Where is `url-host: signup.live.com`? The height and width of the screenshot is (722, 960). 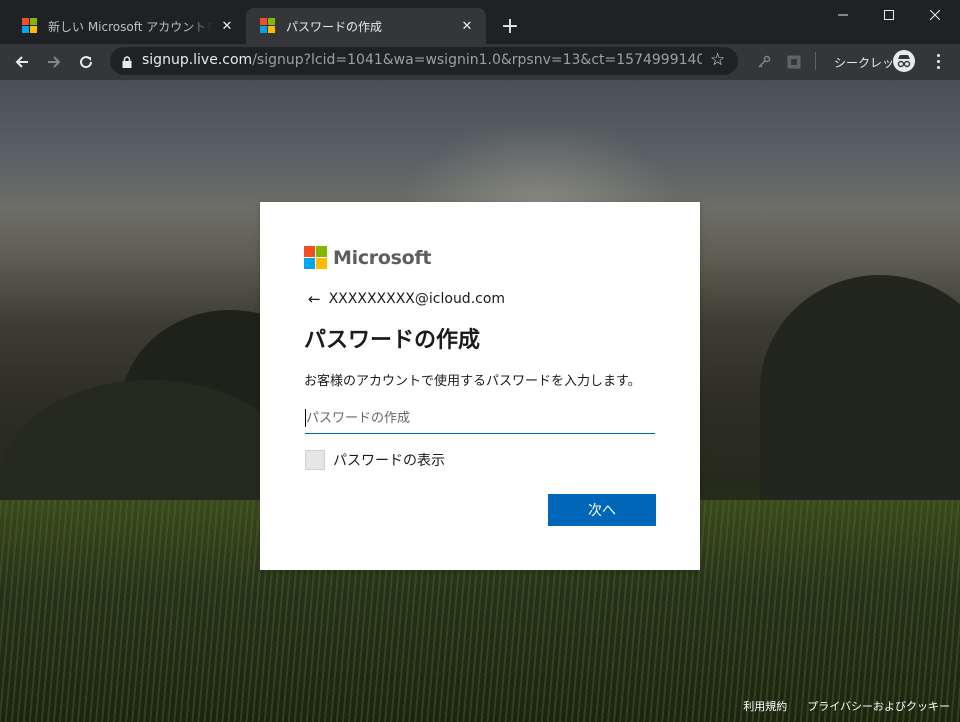
url-host: signup.live.com is located at coordinates (197, 60).